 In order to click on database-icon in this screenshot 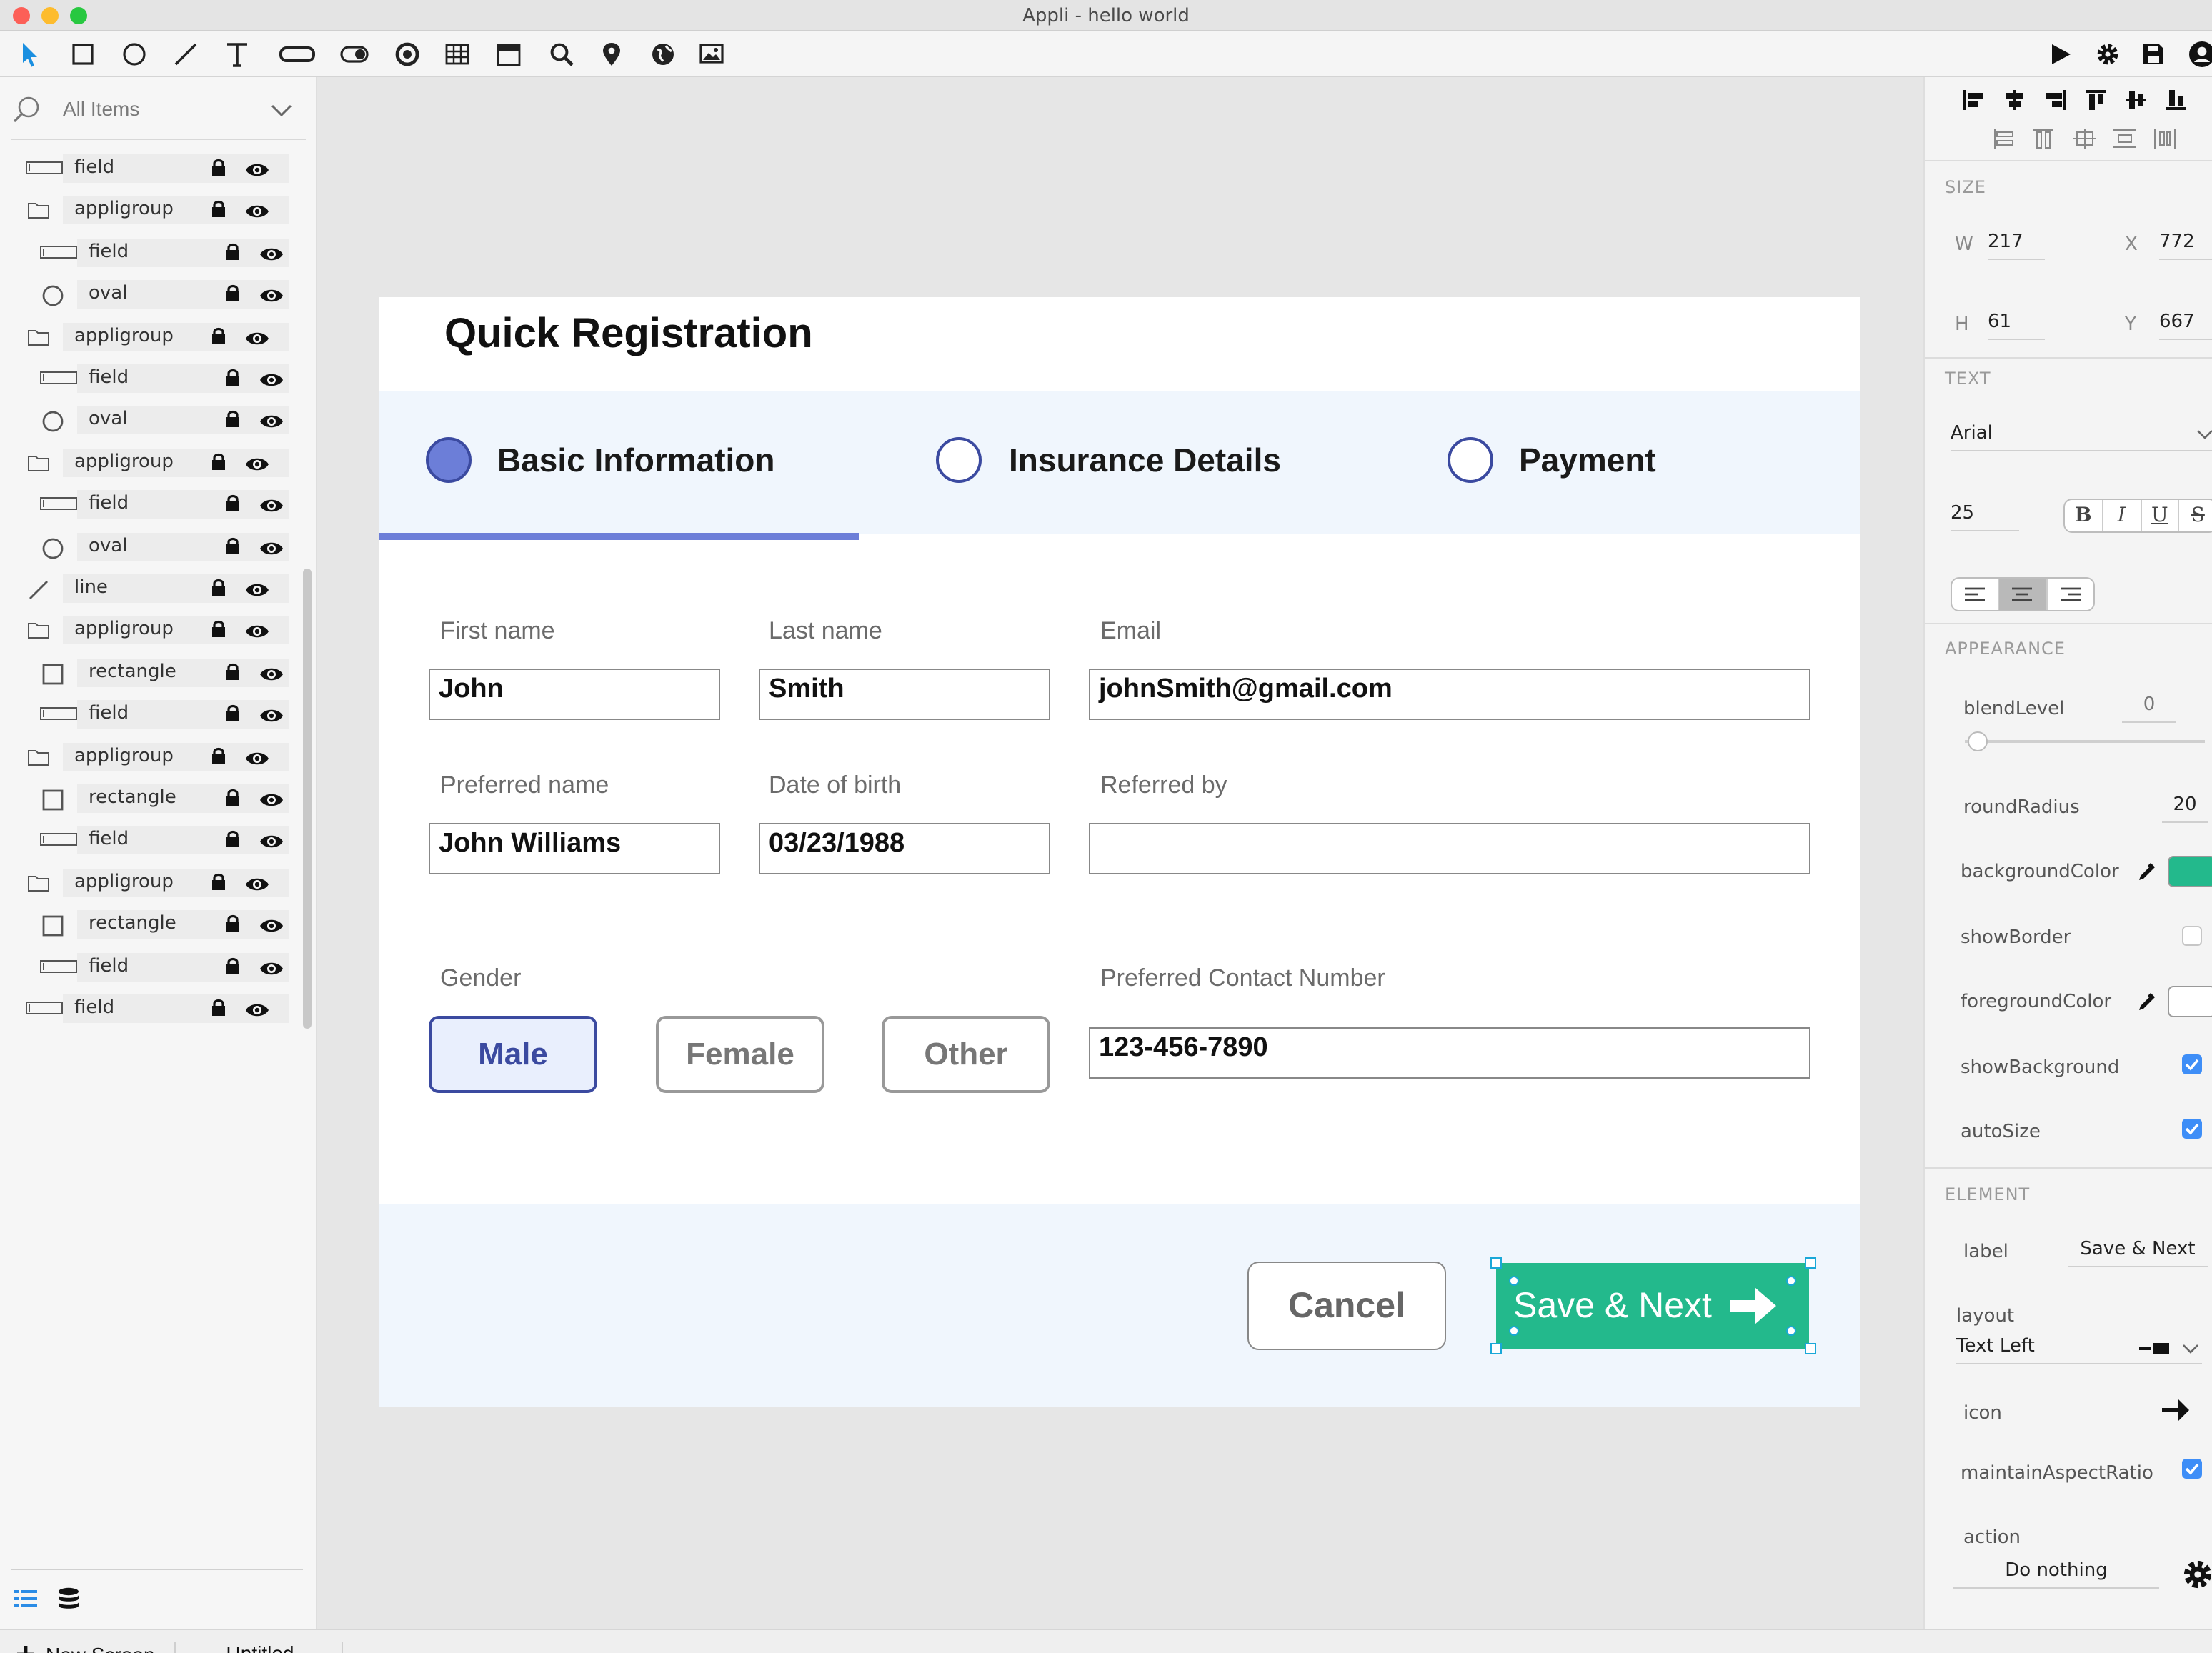, I will do `click(68, 1602)`.